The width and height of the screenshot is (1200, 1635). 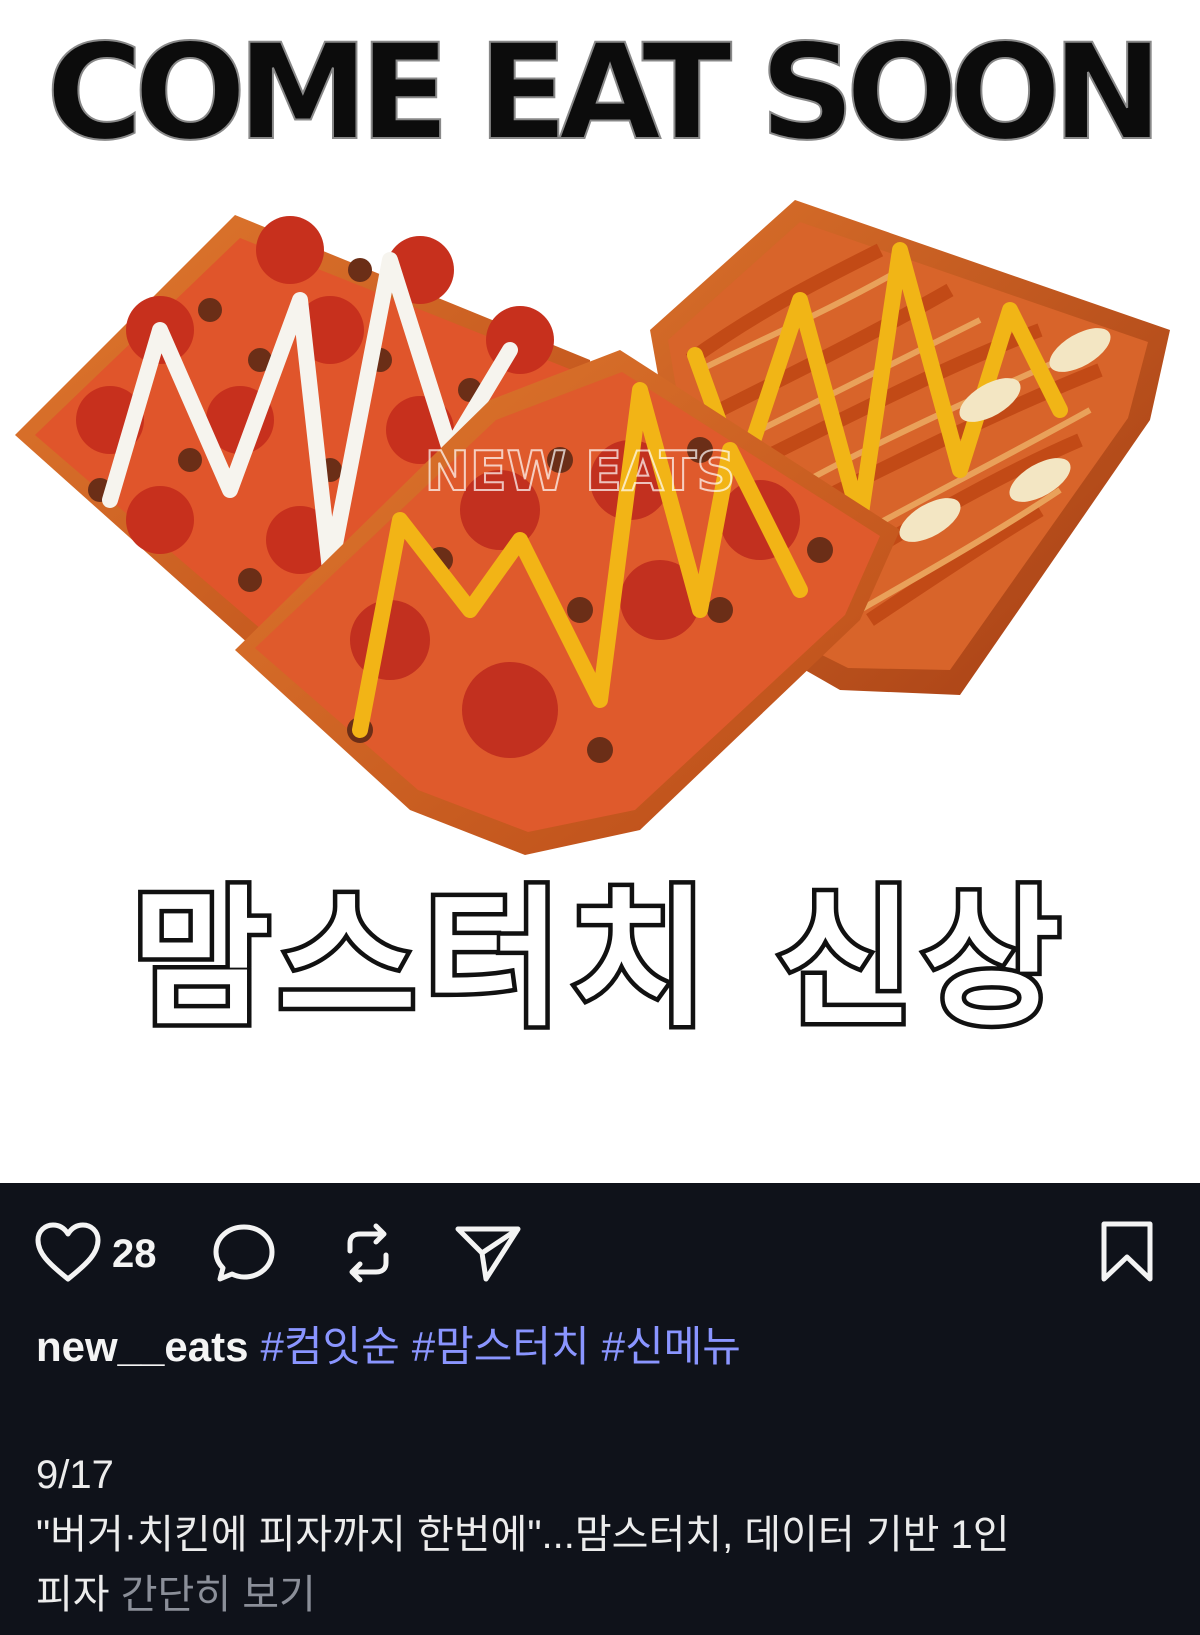 What do you see at coordinates (600, 1253) in the screenshot?
I see `action-bar: 28` at bounding box center [600, 1253].